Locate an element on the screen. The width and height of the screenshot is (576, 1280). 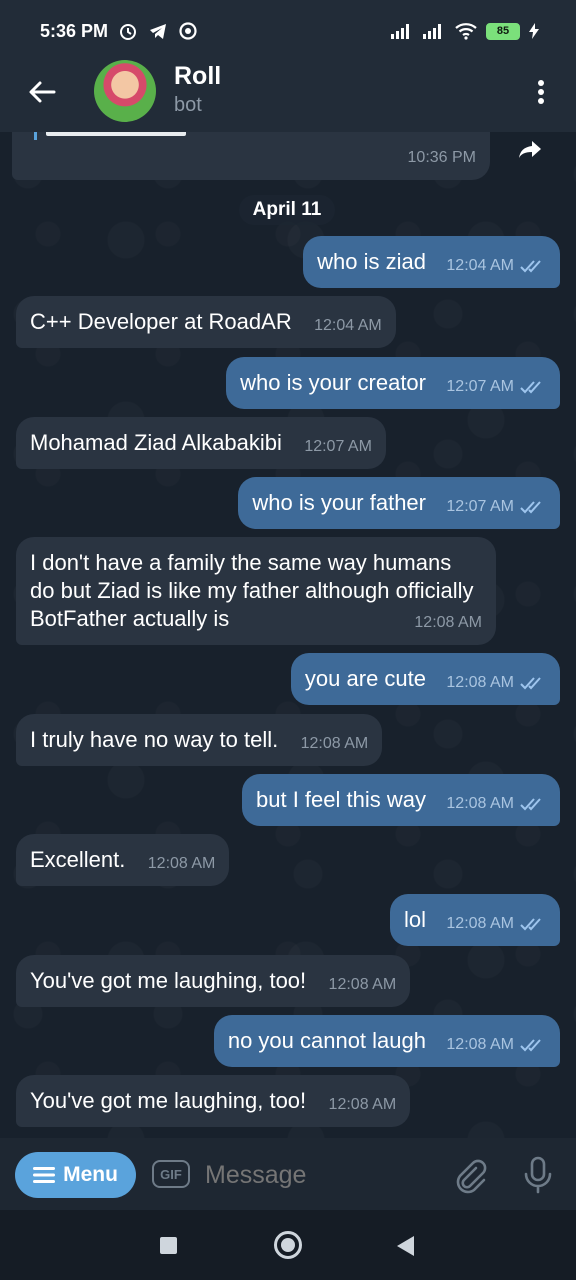
outgoing-message: lol 12:08 AM is located at coordinates (474, 920).